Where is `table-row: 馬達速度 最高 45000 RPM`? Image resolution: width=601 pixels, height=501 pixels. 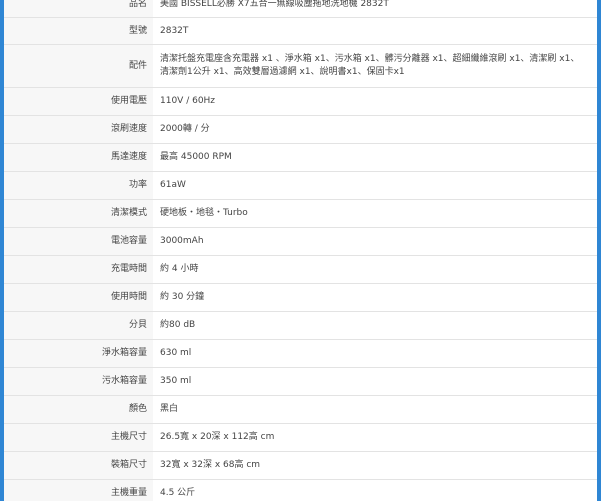 table-row: 馬達速度 最高 45000 RPM is located at coordinates (300, 157).